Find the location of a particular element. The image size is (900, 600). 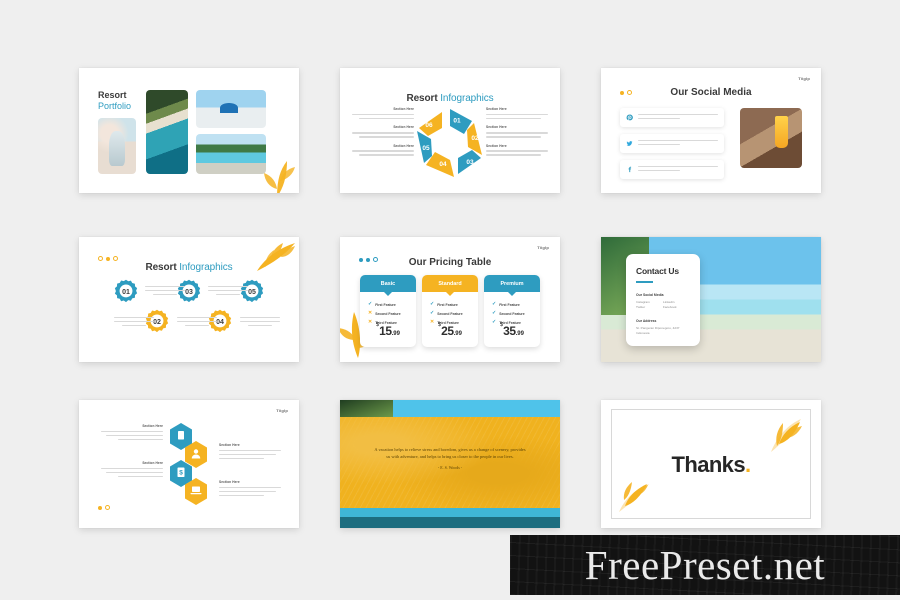

callout-right-1: Section Here is located at coordinates (517, 113).